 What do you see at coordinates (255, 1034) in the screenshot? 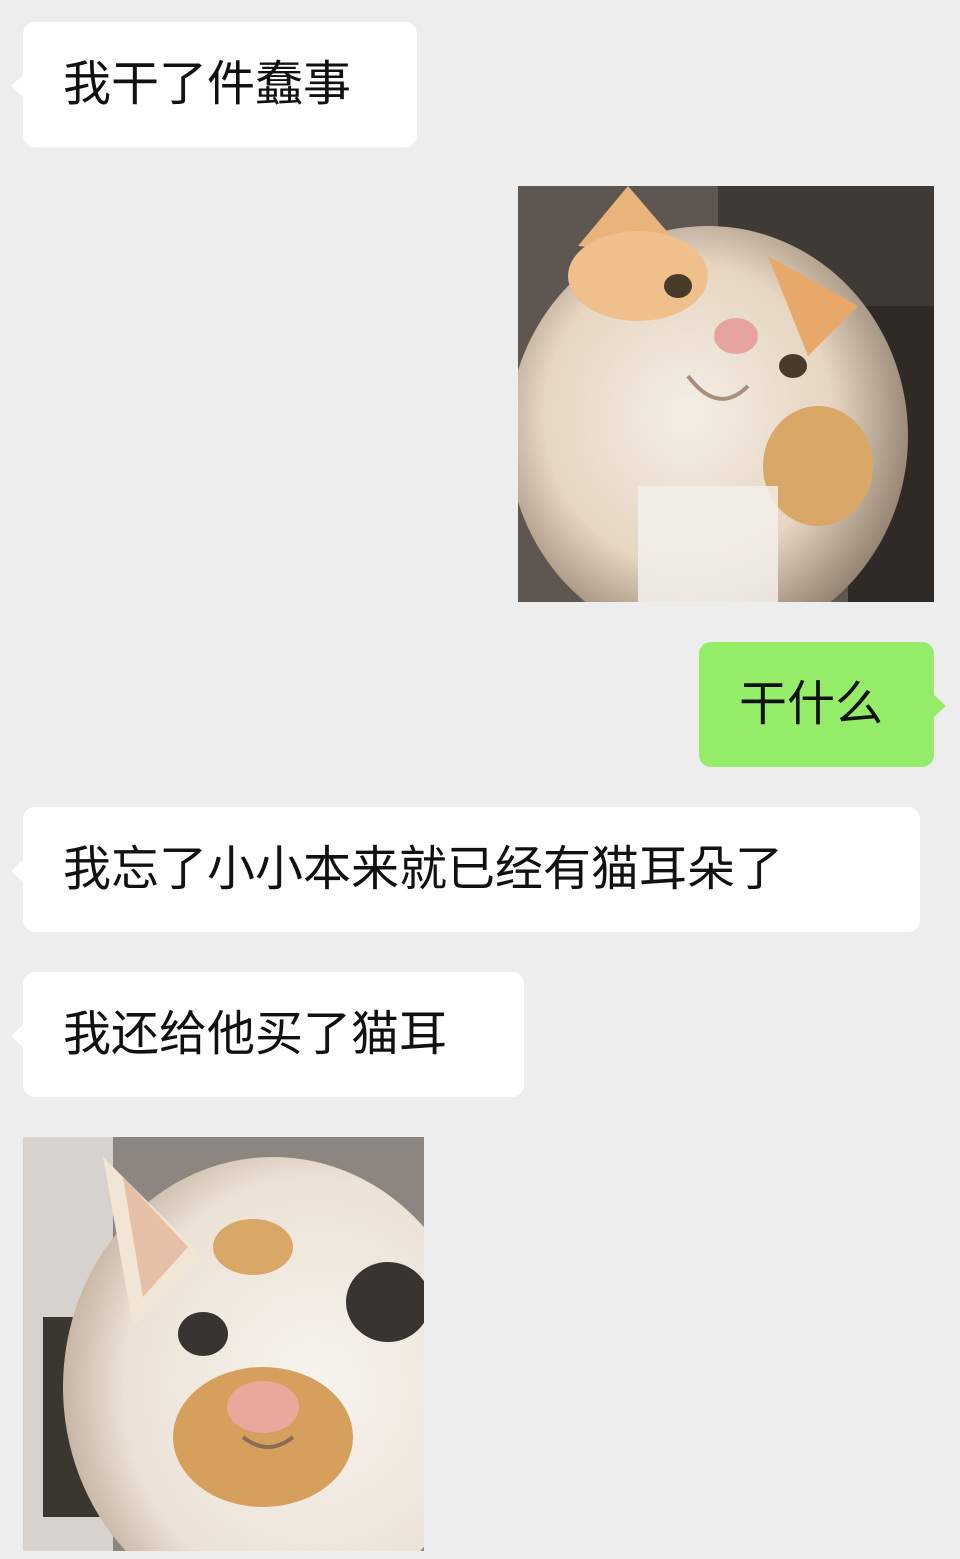
I see `message-text: 我还给他买了猫耳` at bounding box center [255, 1034].